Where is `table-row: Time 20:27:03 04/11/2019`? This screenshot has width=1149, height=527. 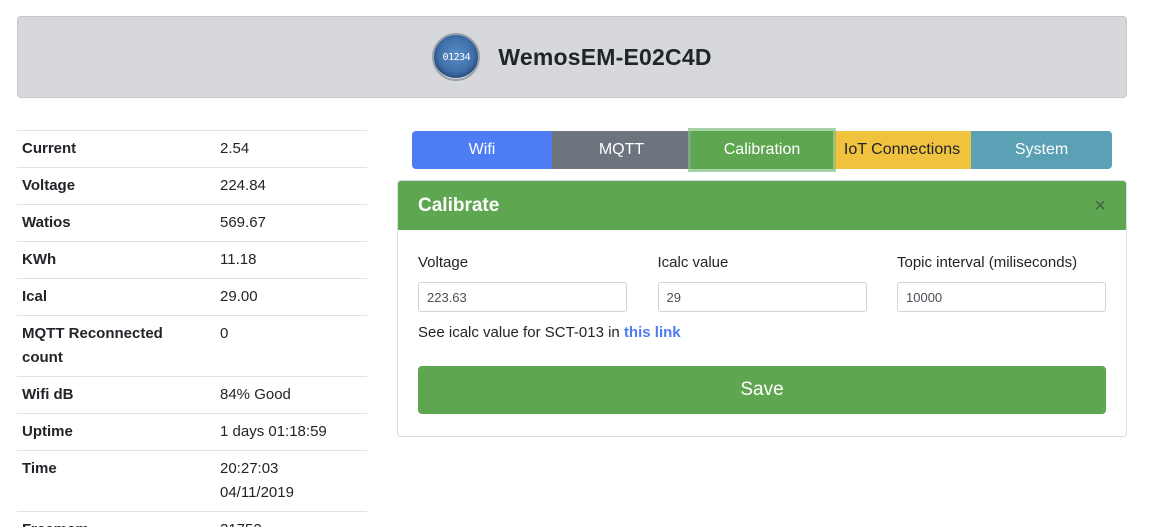 table-row: Time 20:27:03 04/11/2019 is located at coordinates (192, 480).